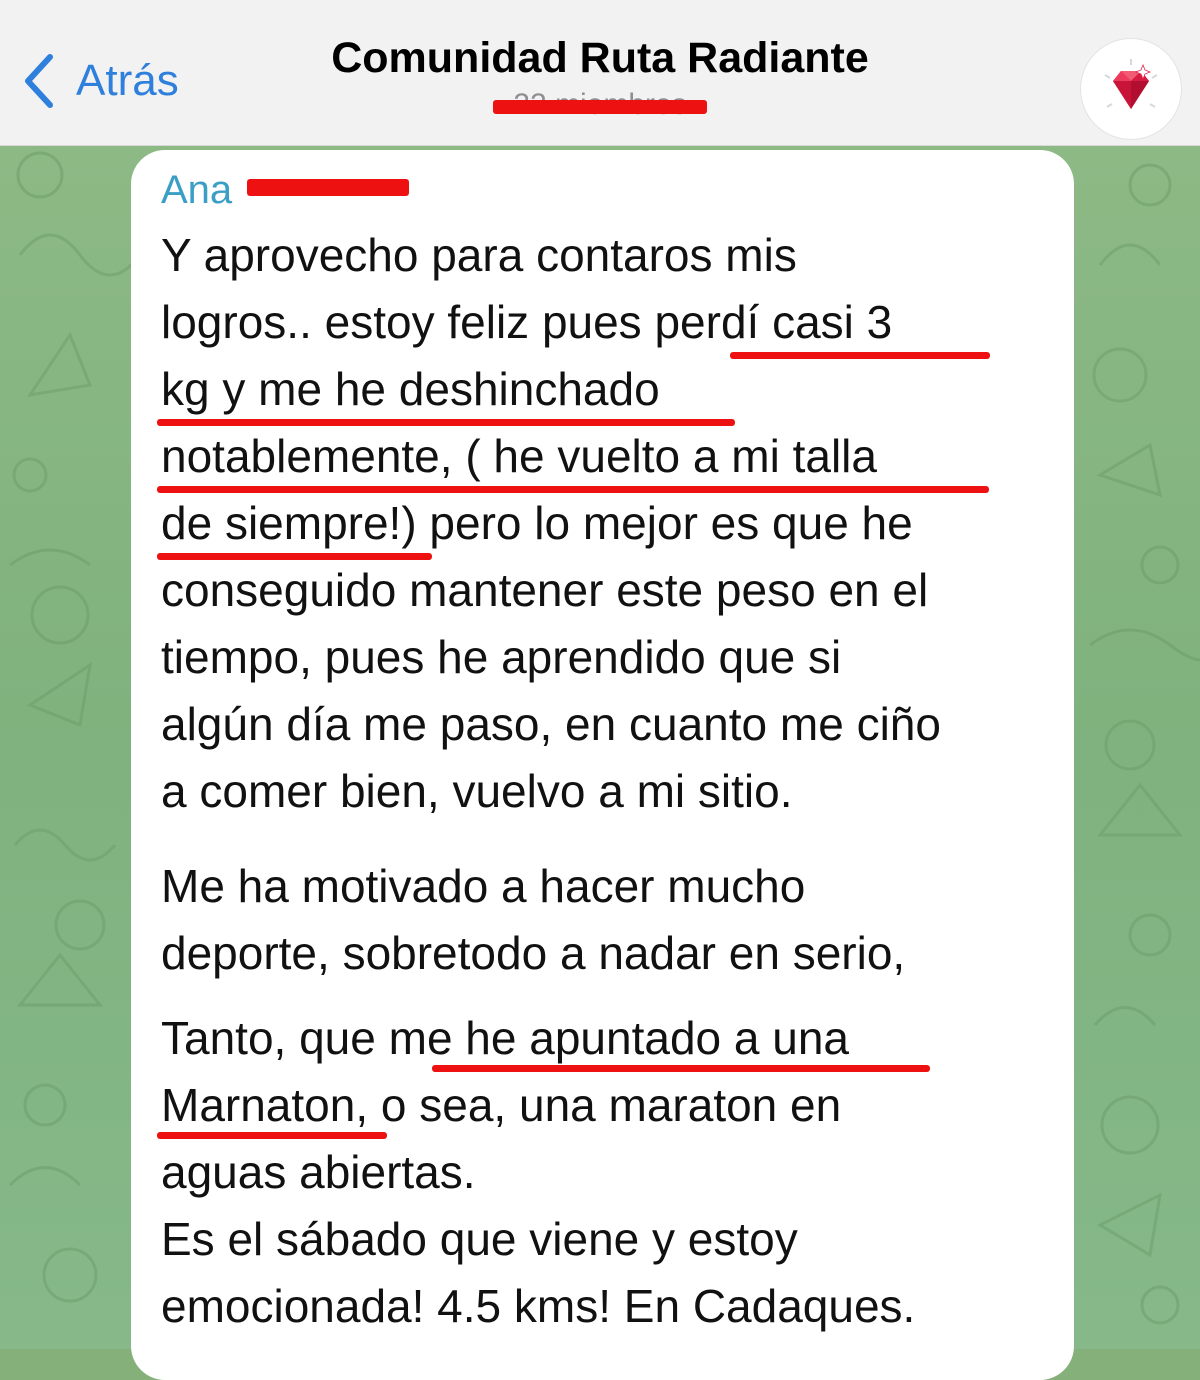 Image resolution: width=1200 pixels, height=1380 pixels. Describe the element at coordinates (533, 953) in the screenshot. I see `message-line: deporte, sobretodo a nadar en serio,` at that location.